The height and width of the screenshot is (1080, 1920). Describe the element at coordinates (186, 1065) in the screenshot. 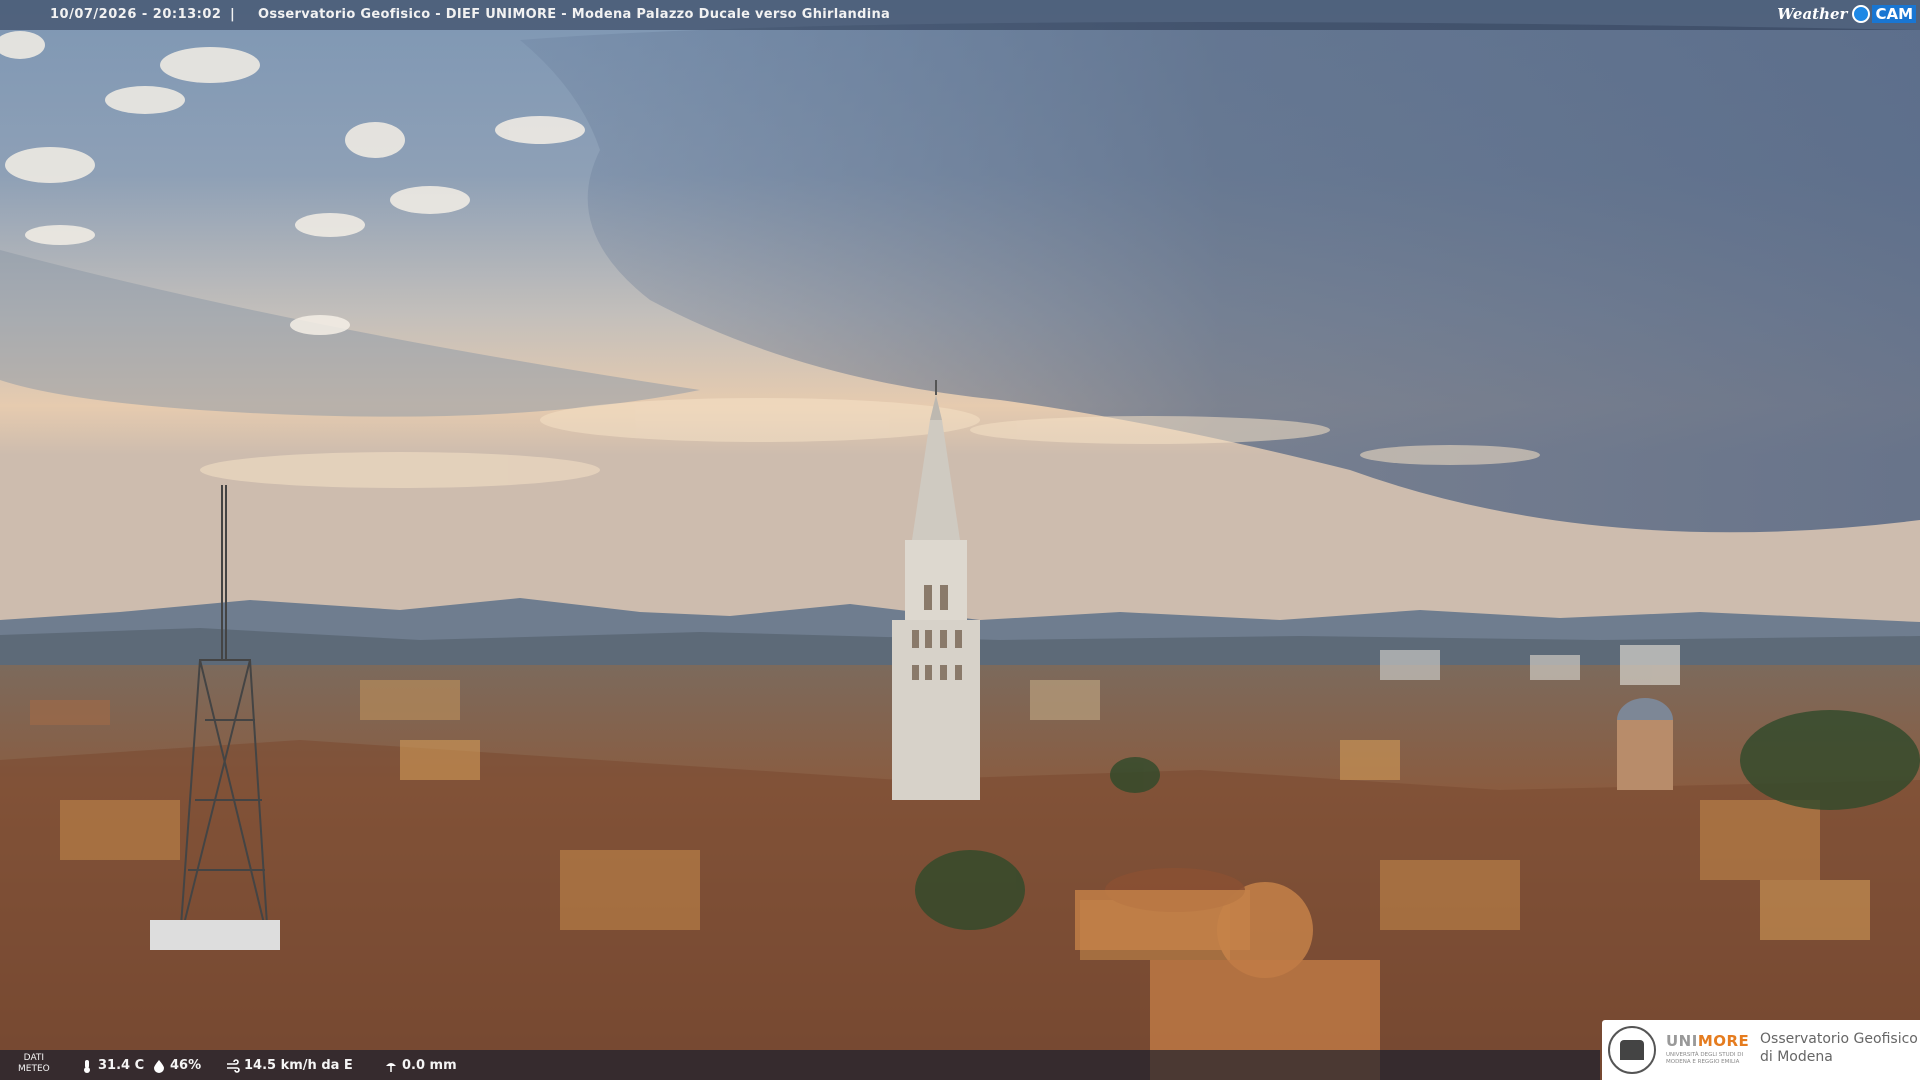

I see `humidity-value: 46%` at that location.